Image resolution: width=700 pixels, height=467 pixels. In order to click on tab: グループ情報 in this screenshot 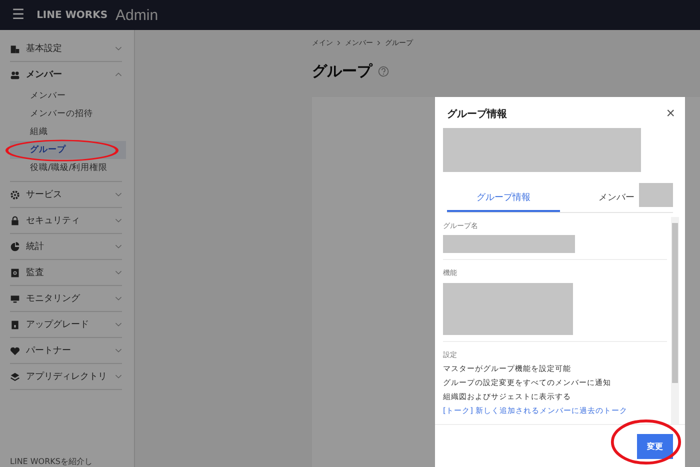, I will do `click(503, 199)`.